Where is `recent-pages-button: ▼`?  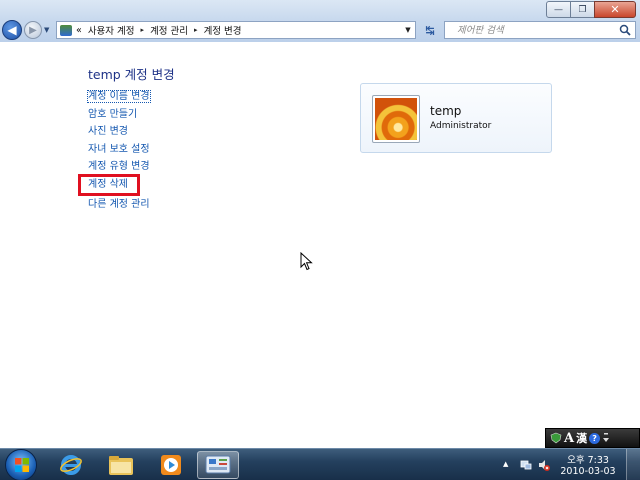
recent-pages-button: ▼ is located at coordinates (48, 30).